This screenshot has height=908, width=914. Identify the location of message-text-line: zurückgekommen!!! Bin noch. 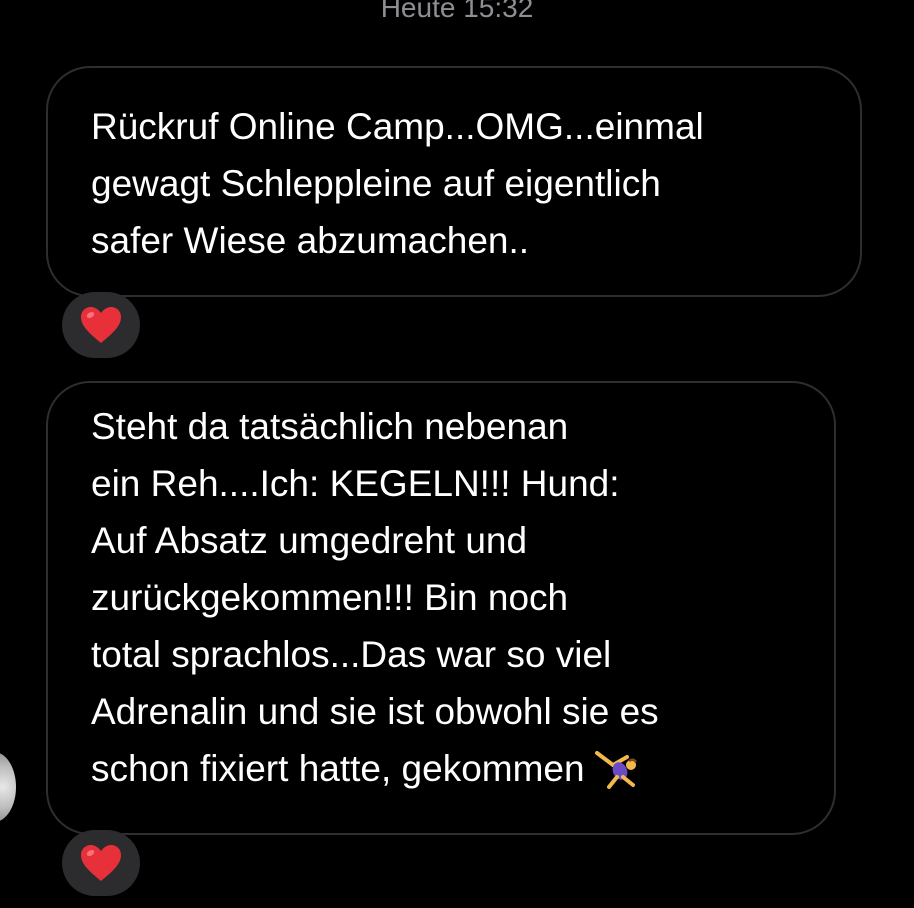
(330, 597).